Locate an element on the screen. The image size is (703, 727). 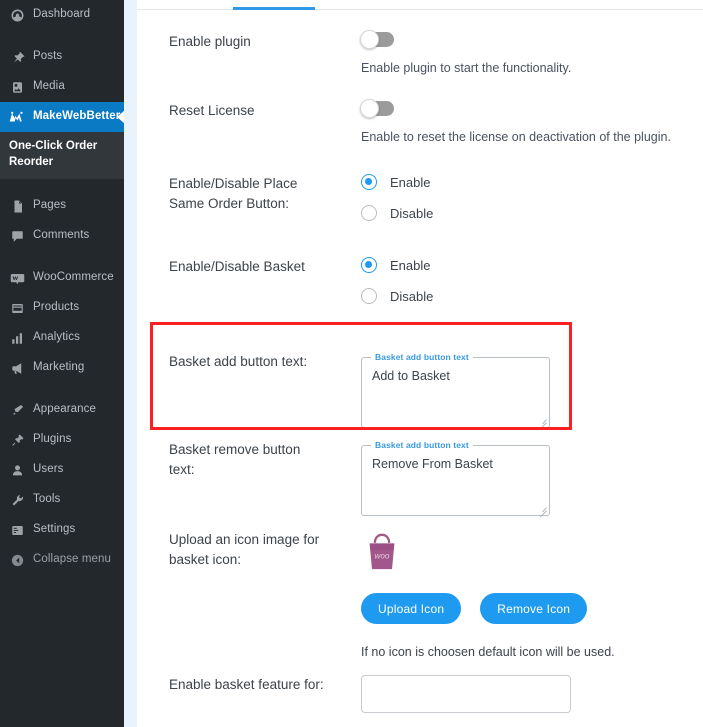
dashboard-icon is located at coordinates (17, 15).